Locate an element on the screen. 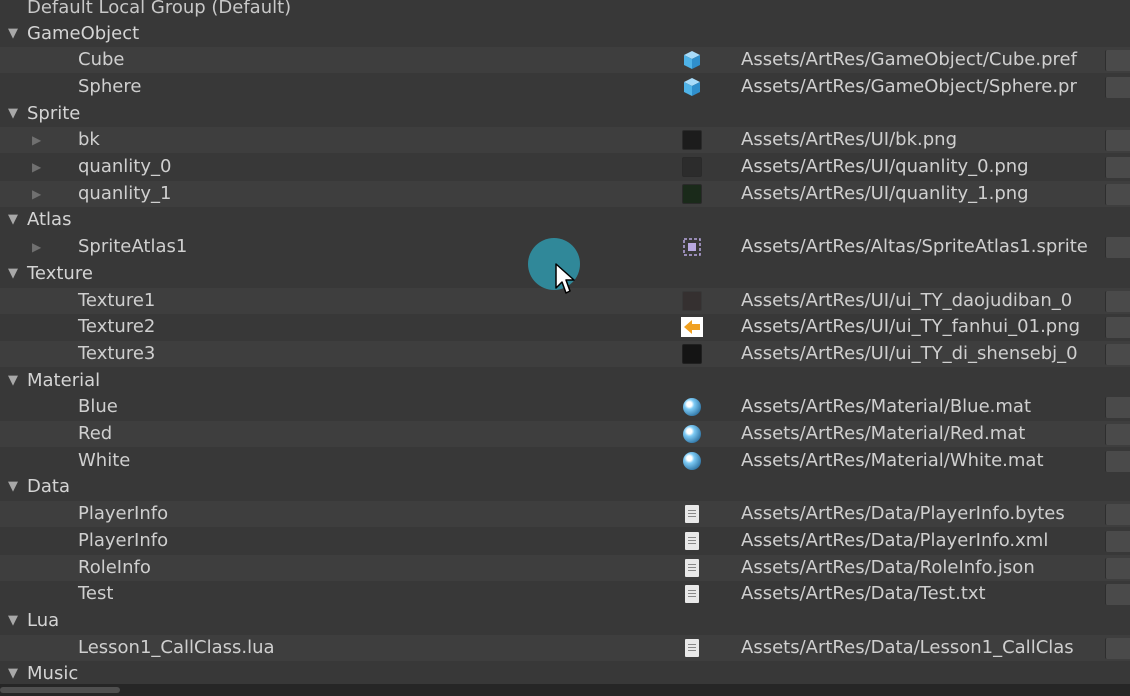 The image size is (1130, 696). group-row: ▼ Sprite is located at coordinates (565, 113).